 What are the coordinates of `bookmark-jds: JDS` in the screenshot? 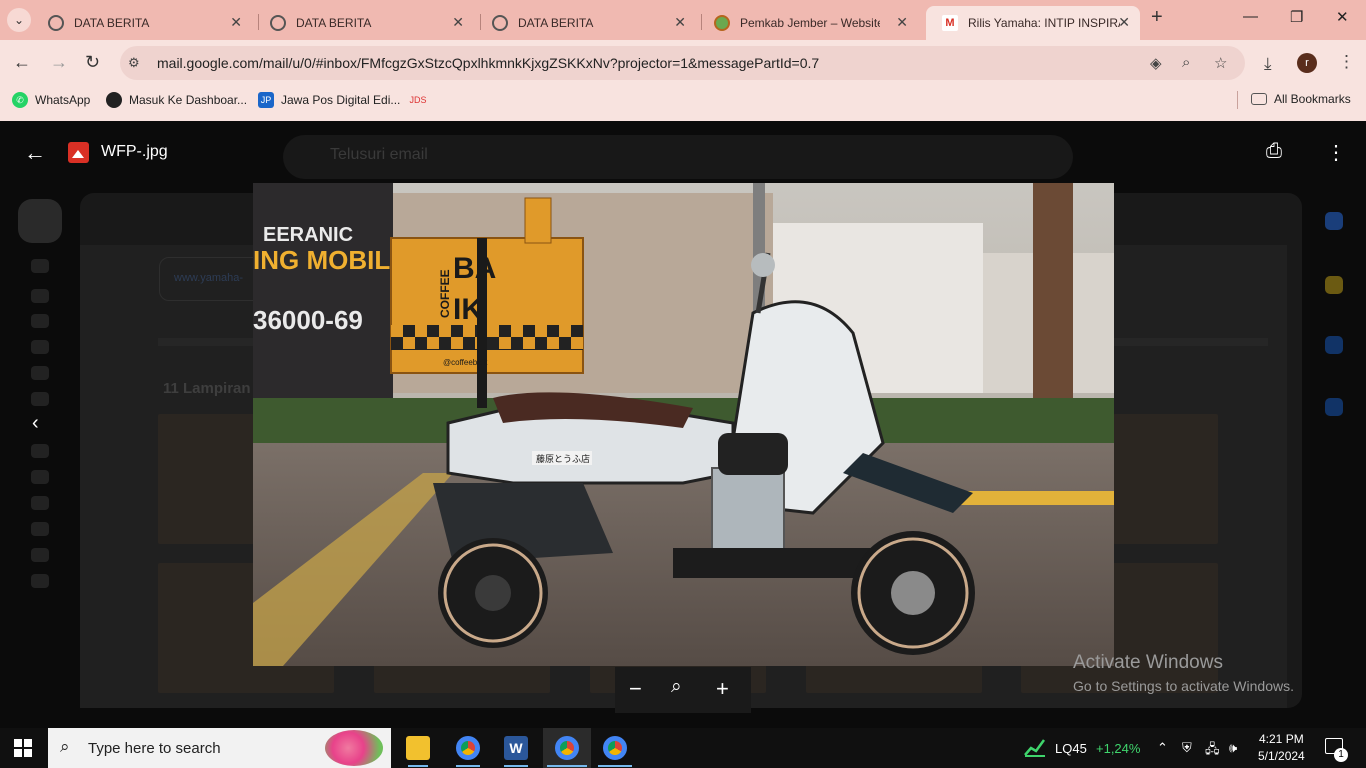 It's located at (421, 100).